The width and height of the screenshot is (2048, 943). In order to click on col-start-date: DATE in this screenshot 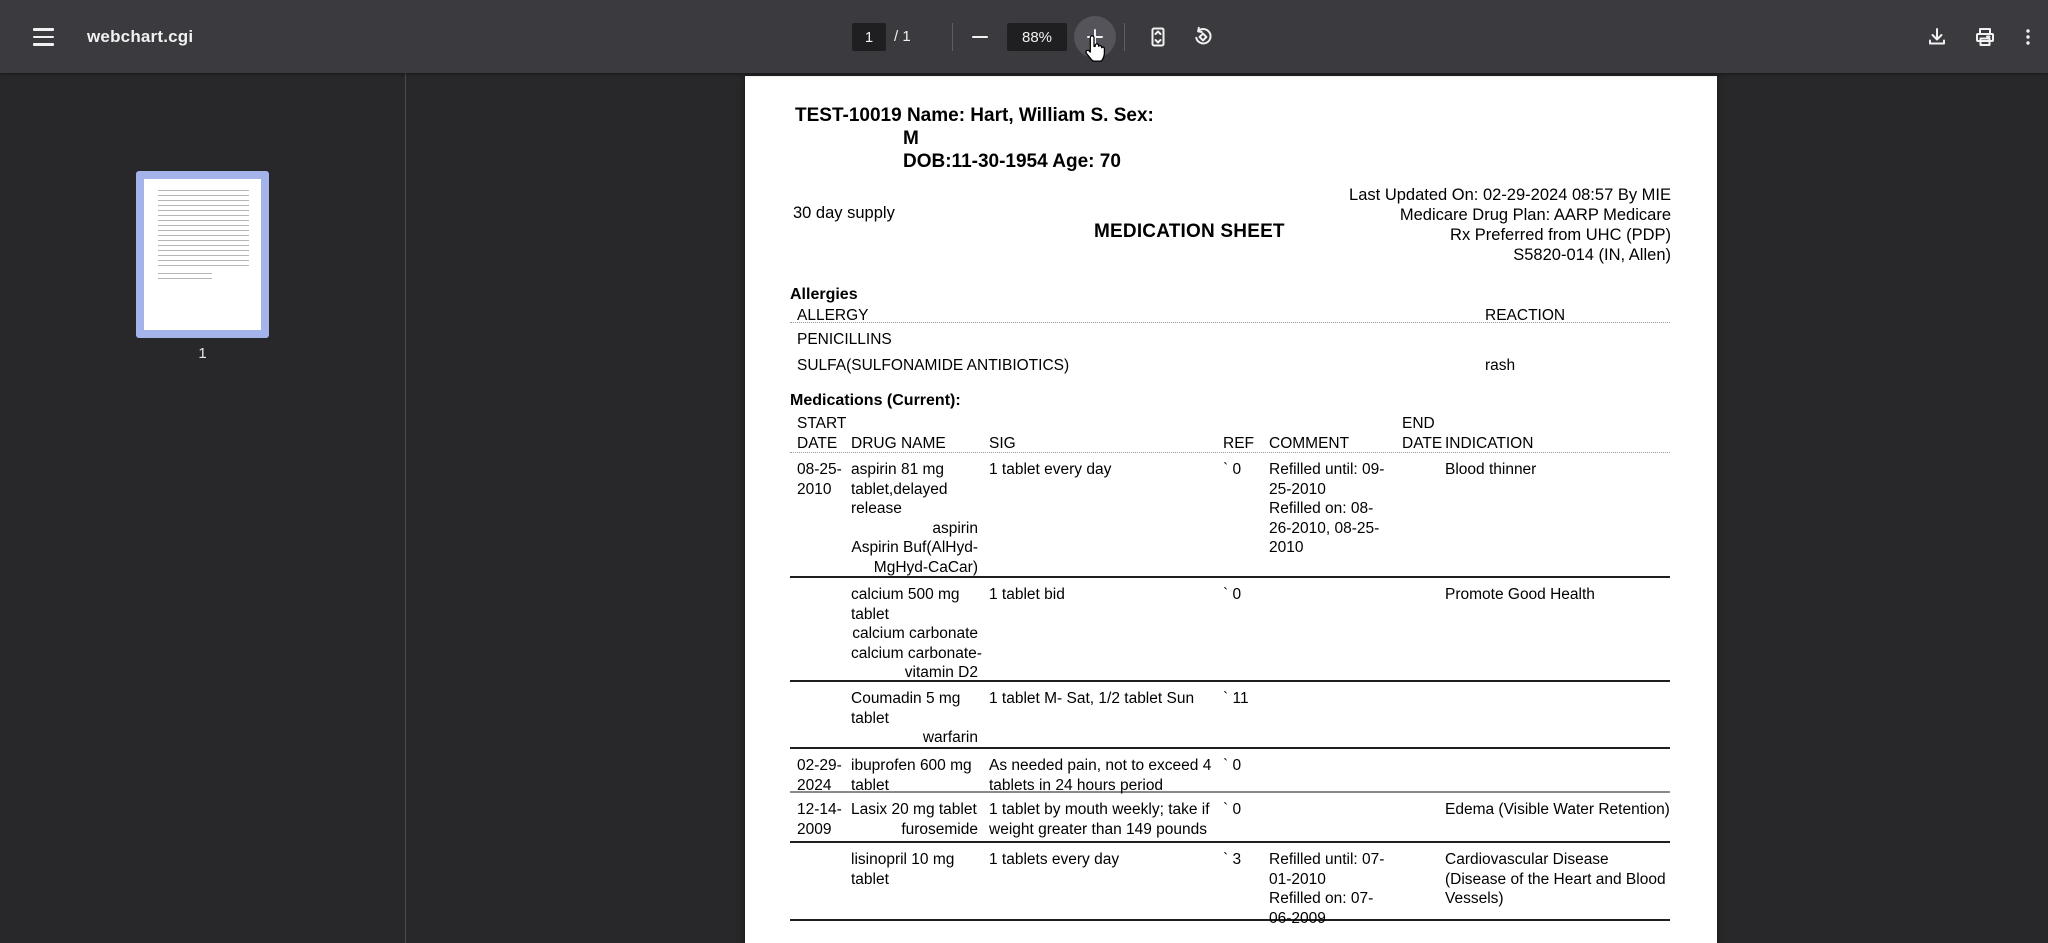, I will do `click(817, 443)`.